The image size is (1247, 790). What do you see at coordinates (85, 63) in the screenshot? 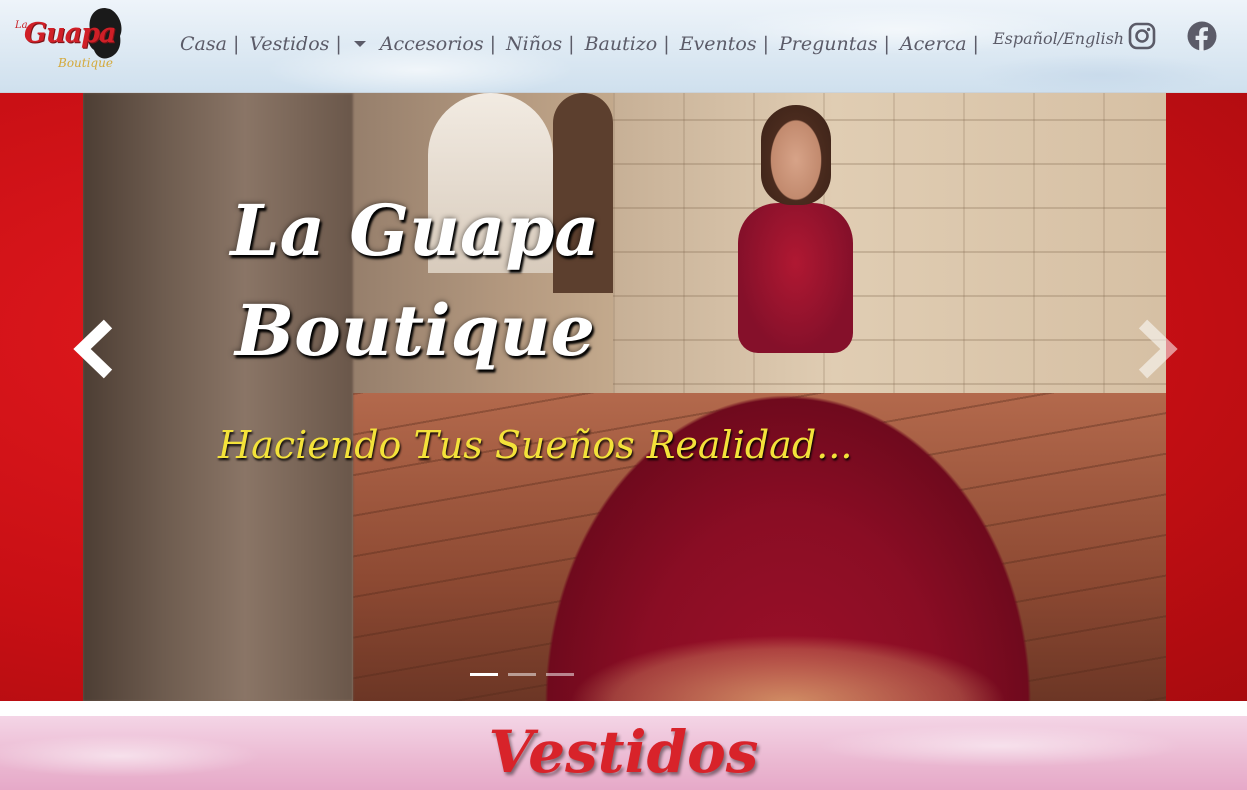
I see `logo-sub-text: Boutique` at bounding box center [85, 63].